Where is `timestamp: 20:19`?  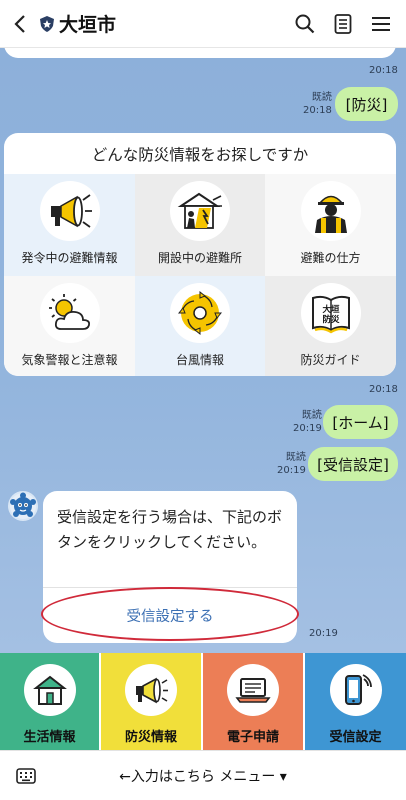 timestamp: 20:19 is located at coordinates (323, 633).